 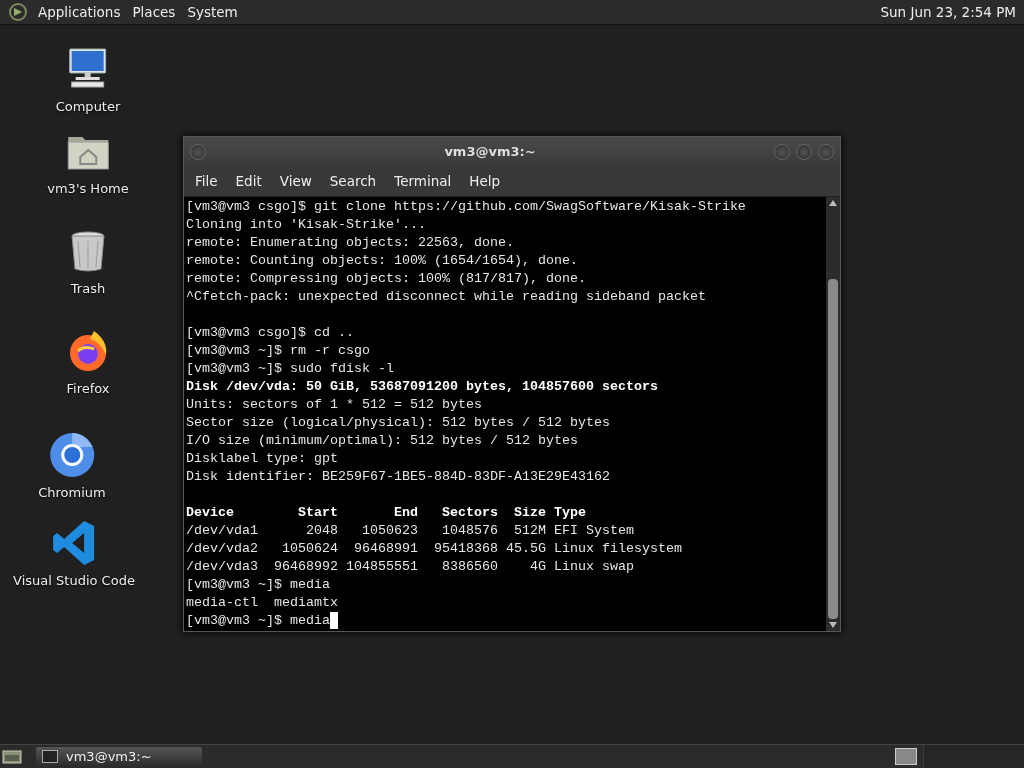 What do you see at coordinates (353, 181) in the screenshot?
I see `menu-item: Search` at bounding box center [353, 181].